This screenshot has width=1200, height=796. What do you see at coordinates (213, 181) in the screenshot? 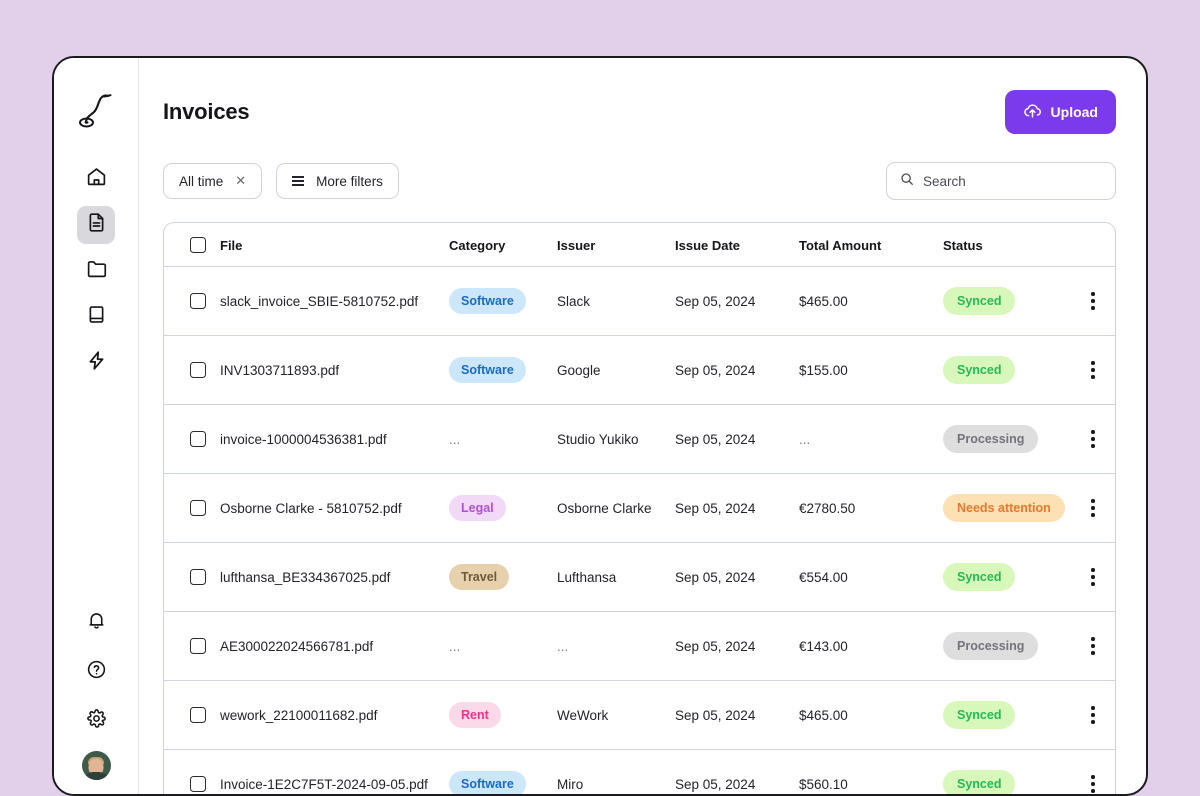
I see `filter-chip-all-time: All time ✕` at bounding box center [213, 181].